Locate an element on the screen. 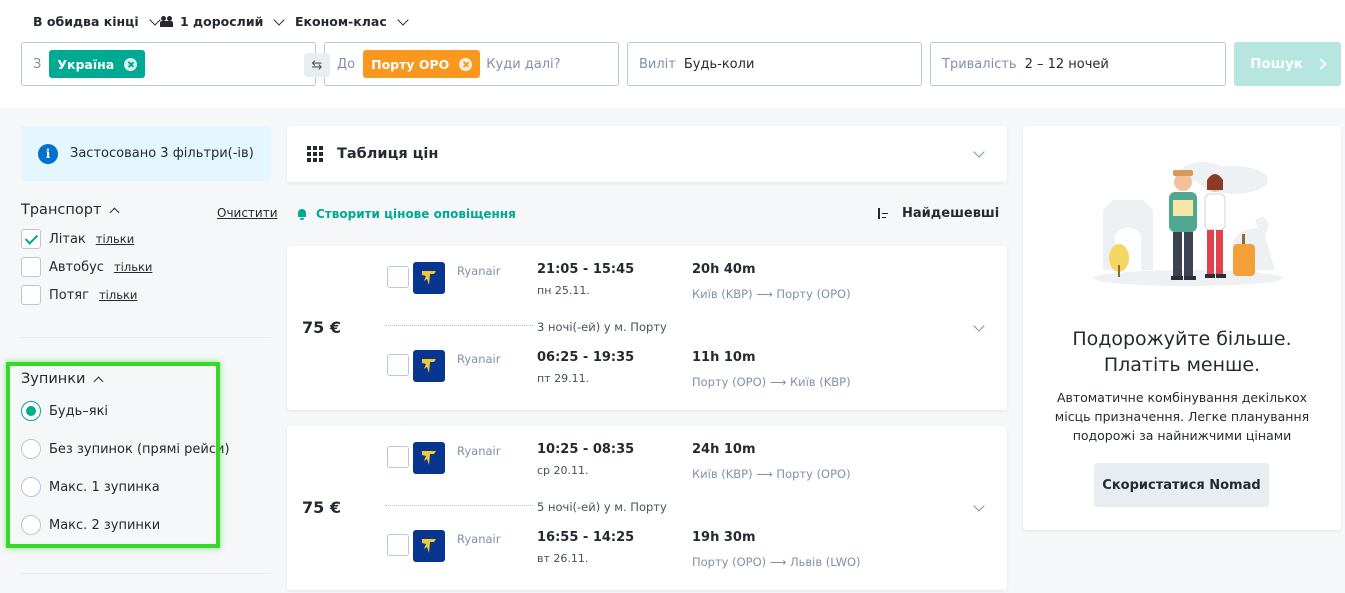 This screenshot has height=593, width=1345. flight-route: Київ (KBP) ⟶ Порту (OPO) is located at coordinates (771, 294).